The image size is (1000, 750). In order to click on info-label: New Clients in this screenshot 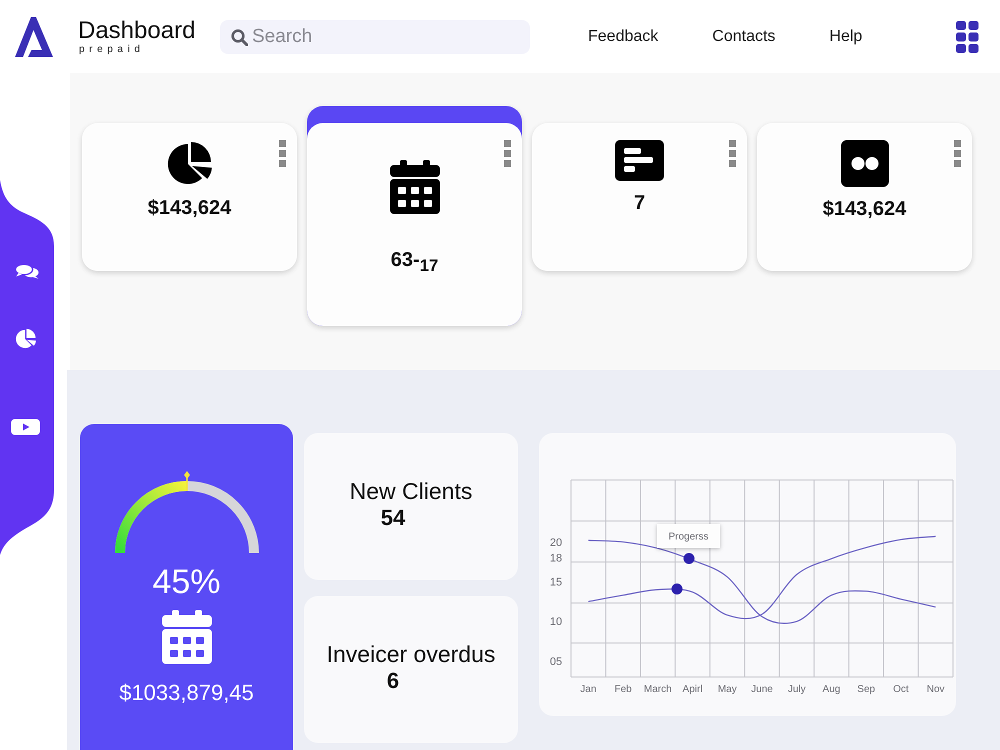, I will do `click(411, 490)`.